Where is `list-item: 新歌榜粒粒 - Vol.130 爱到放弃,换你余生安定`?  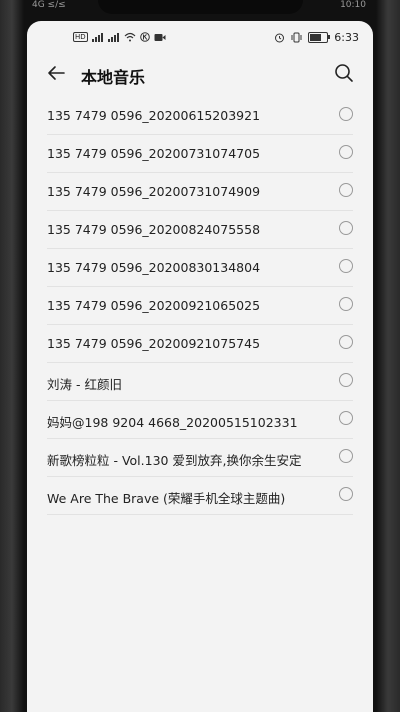
list-item: 新歌榜粒粒 - Vol.130 爱到放弃,换你余生安定 is located at coordinates (200, 458).